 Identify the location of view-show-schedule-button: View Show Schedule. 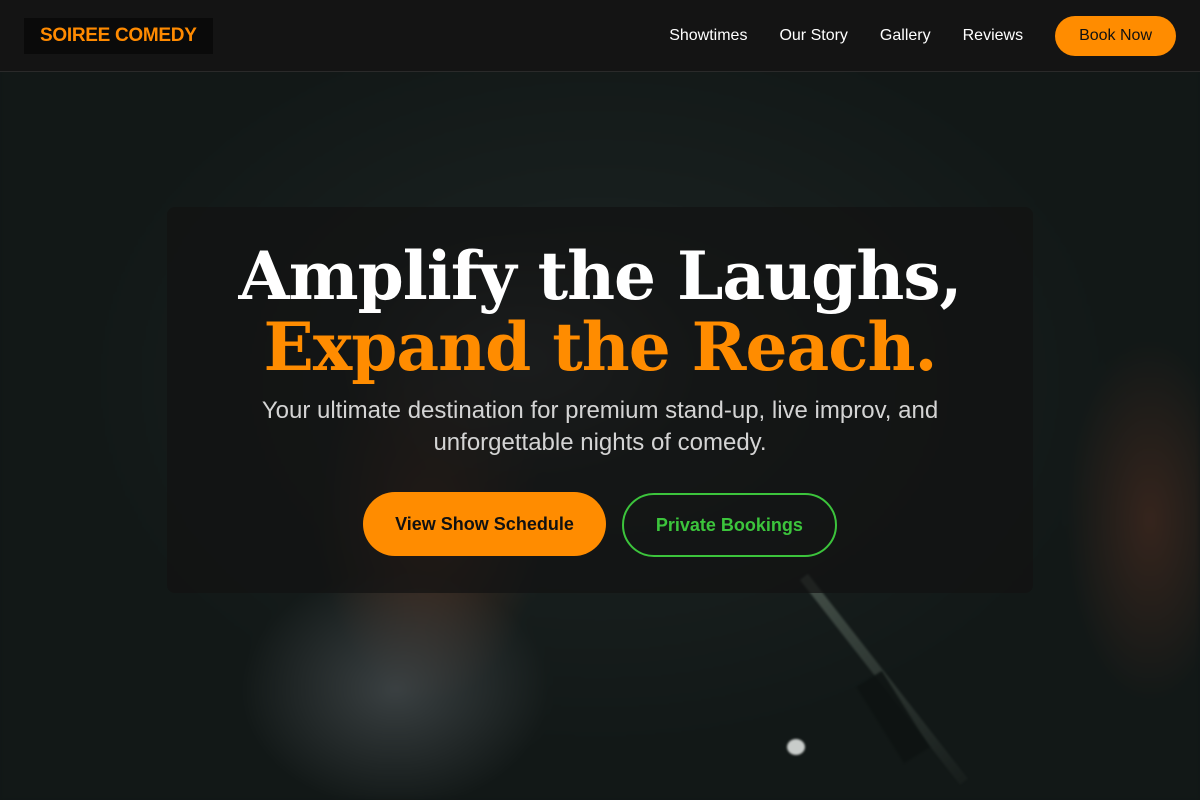
(484, 524).